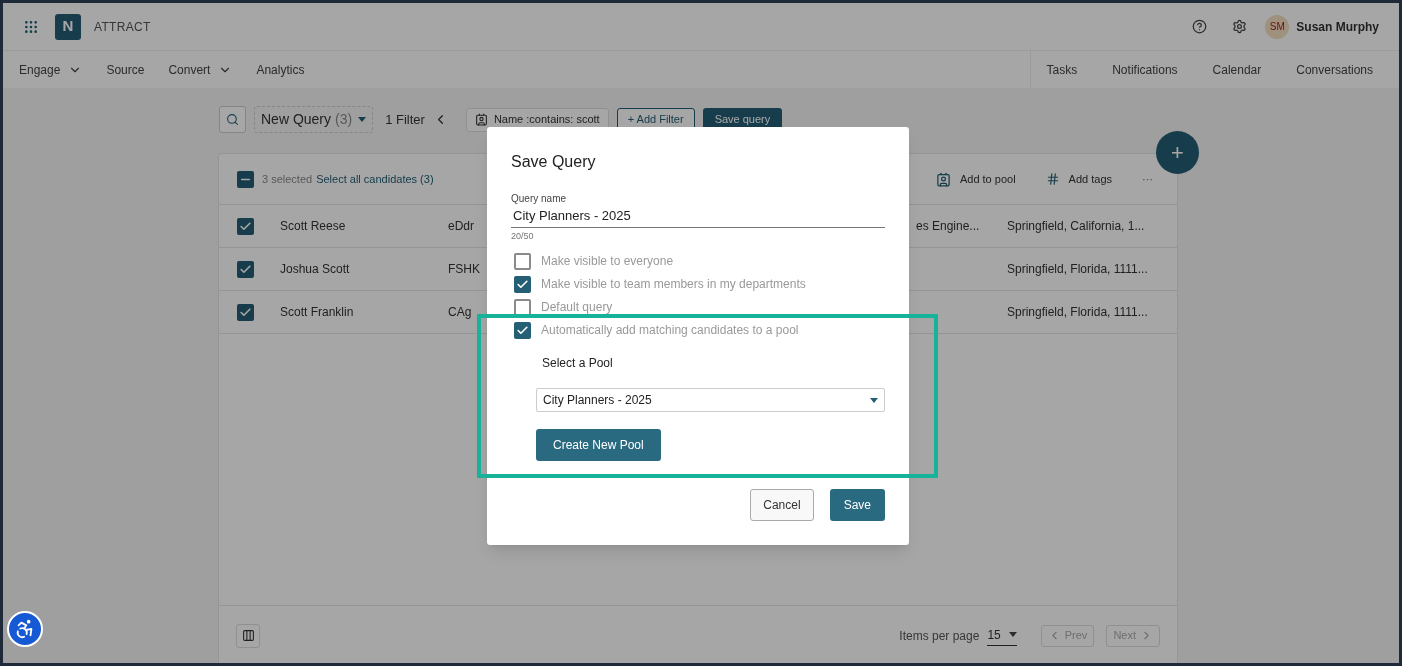  Describe the element at coordinates (1334, 69) in the screenshot. I see `nav-link: Conversations` at that location.